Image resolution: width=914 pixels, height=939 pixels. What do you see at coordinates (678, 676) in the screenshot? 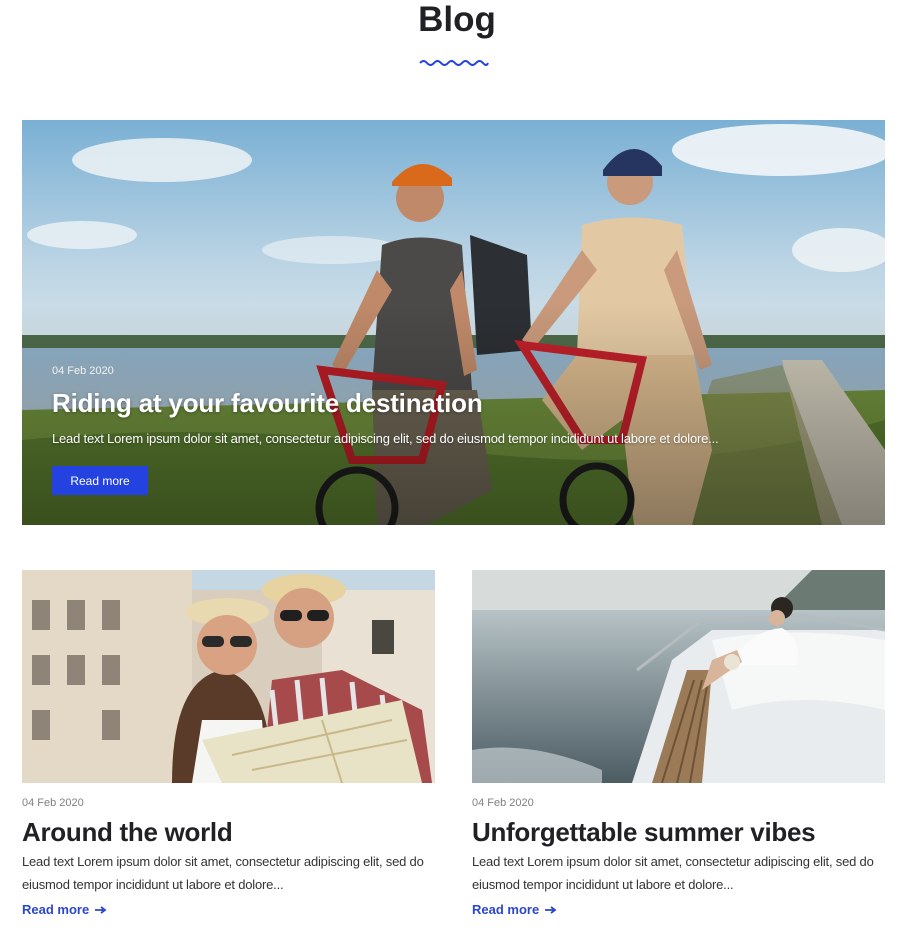
I see `post-image-yacht` at bounding box center [678, 676].